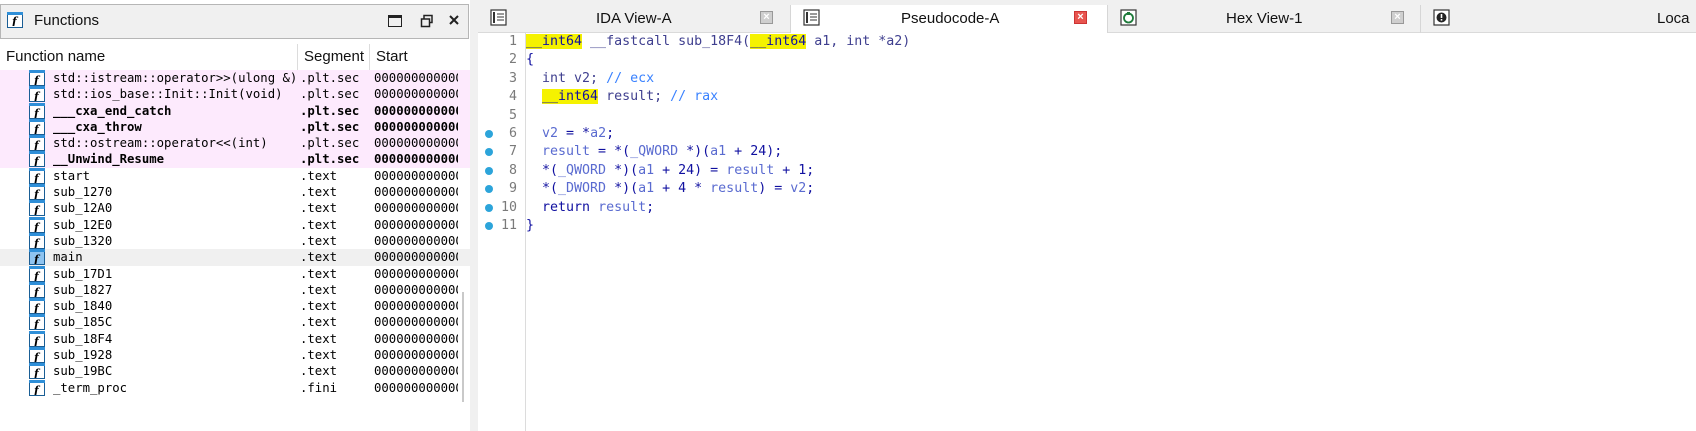 This screenshot has height=431, width=1696. Describe the element at coordinates (319, 387) in the screenshot. I see `function-segment: .fini` at that location.